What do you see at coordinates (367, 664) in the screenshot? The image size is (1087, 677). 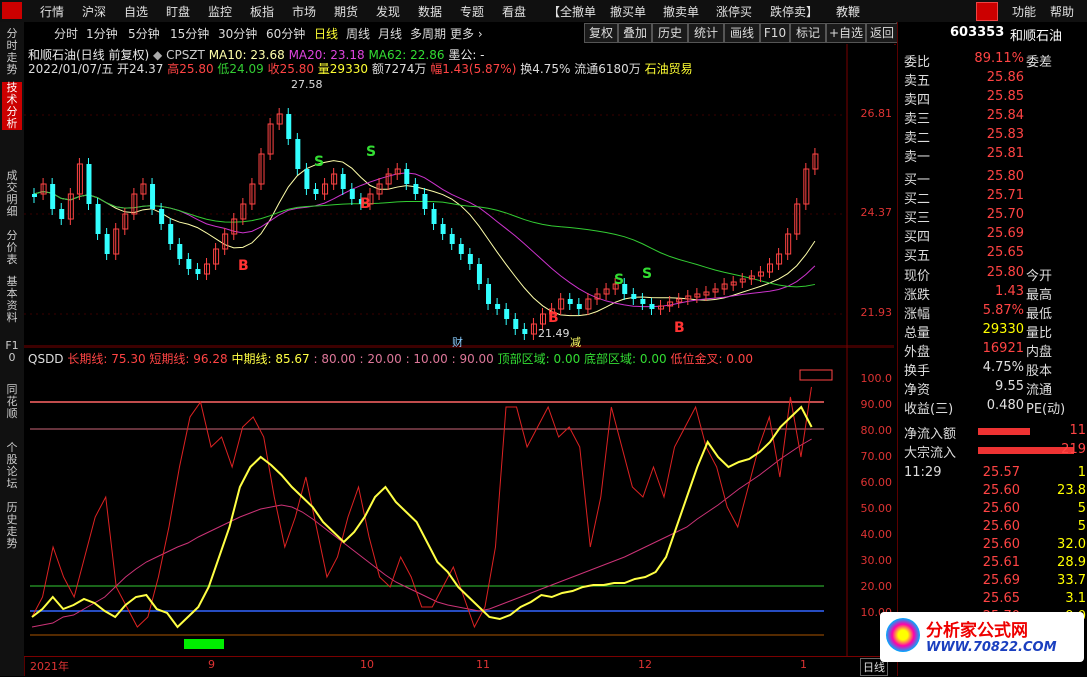 I see `time-label-10: 10` at bounding box center [367, 664].